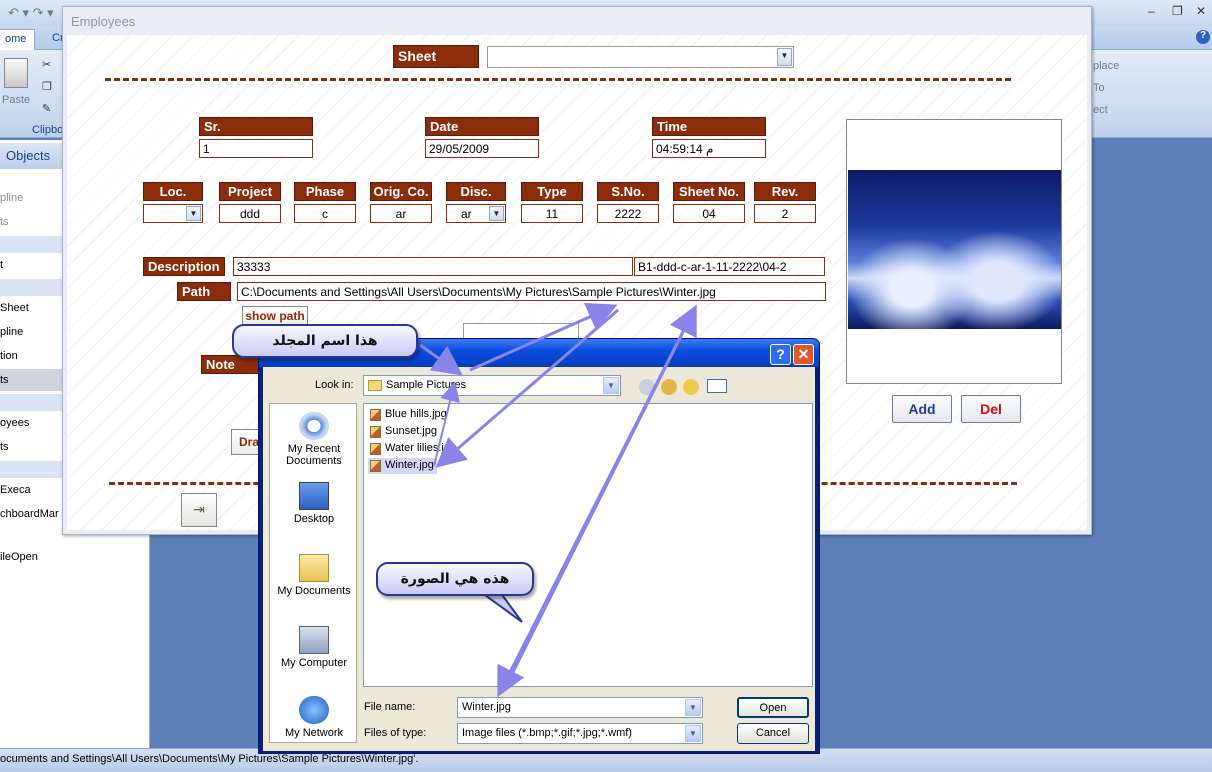 This screenshot has height=772, width=1212. Describe the element at coordinates (596, 503) in the screenshot. I see `arrow-to-file-name` at that location.